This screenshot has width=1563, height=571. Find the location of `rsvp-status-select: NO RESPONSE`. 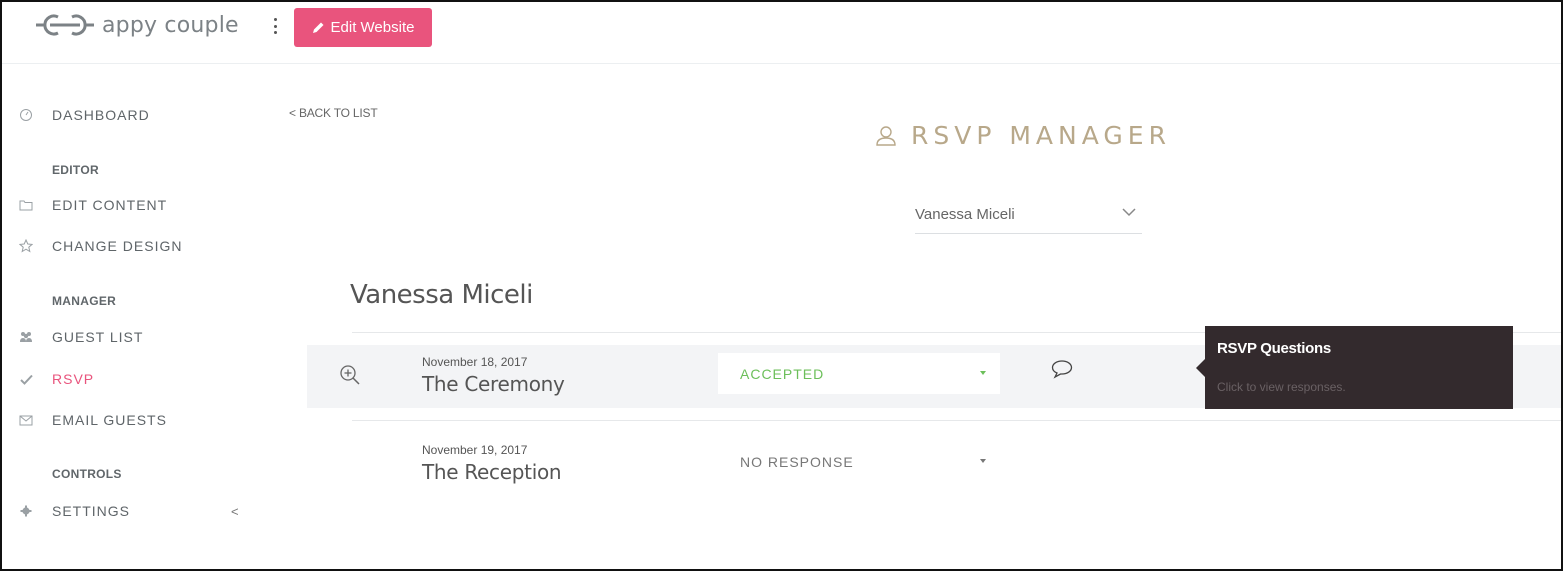

rsvp-status-select: NO RESPONSE is located at coordinates (859, 461).